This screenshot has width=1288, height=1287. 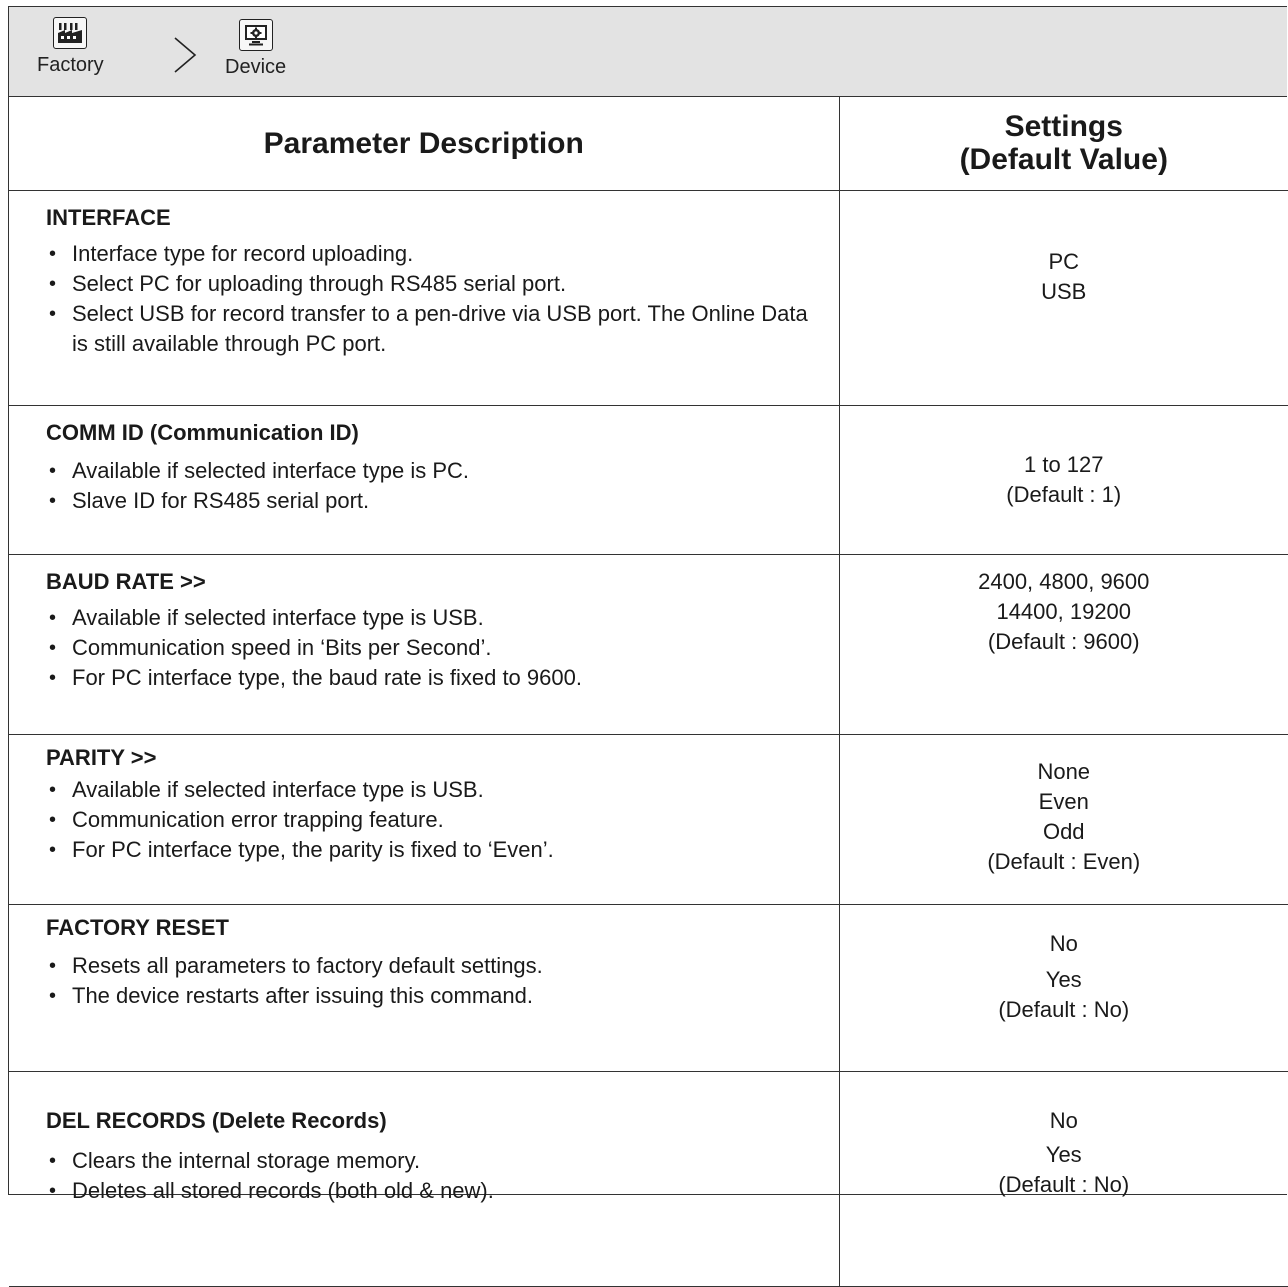 What do you see at coordinates (1064, 802) in the screenshot?
I see `setting-value: Even` at bounding box center [1064, 802].